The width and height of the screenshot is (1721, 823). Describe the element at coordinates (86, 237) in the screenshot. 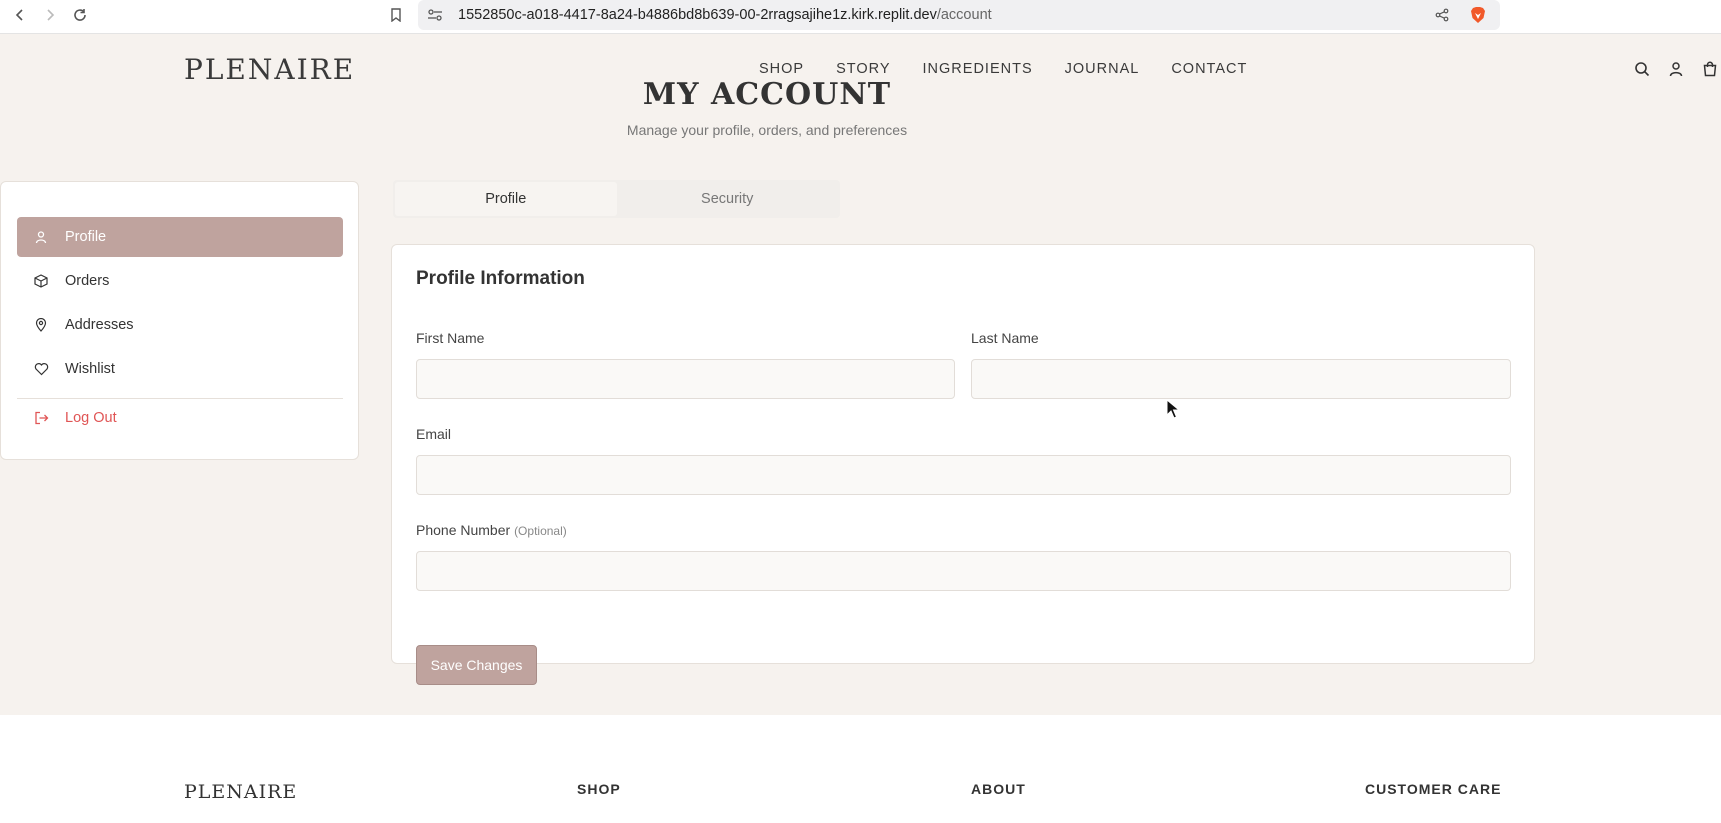

I see `sidebar-item-label: Profile` at that location.